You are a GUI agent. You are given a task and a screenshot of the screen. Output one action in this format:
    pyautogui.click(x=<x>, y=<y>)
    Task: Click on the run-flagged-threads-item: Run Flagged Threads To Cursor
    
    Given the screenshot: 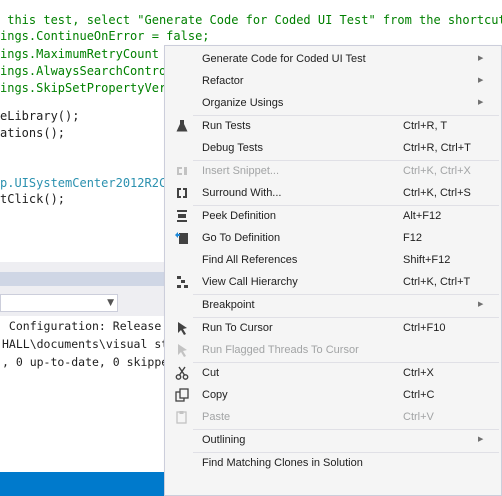 What is the action you would take?
    pyautogui.click(x=333, y=350)
    